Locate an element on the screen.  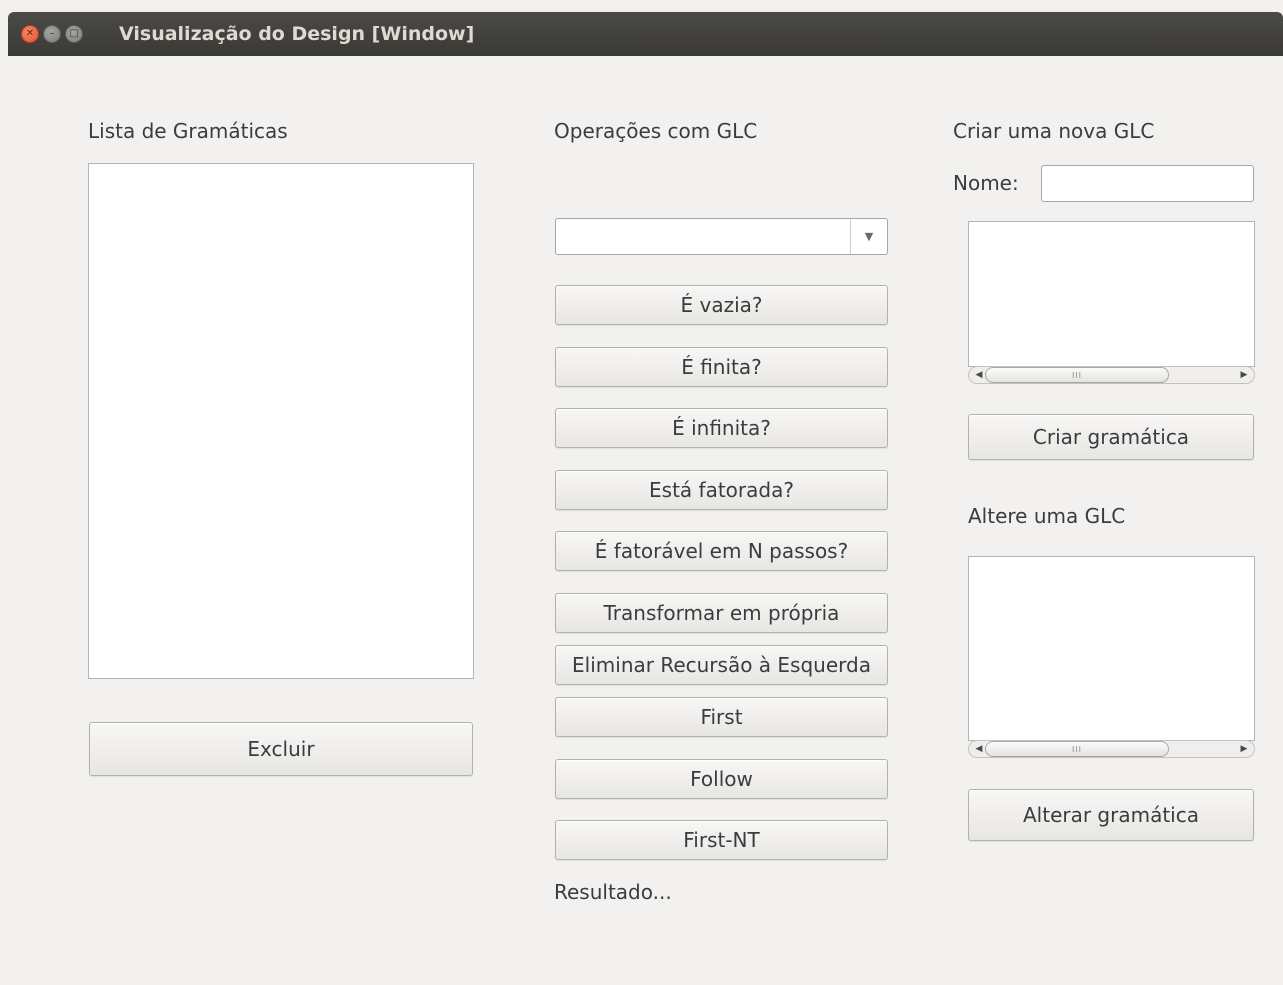
maximize-icon: □ is located at coordinates (74, 33).